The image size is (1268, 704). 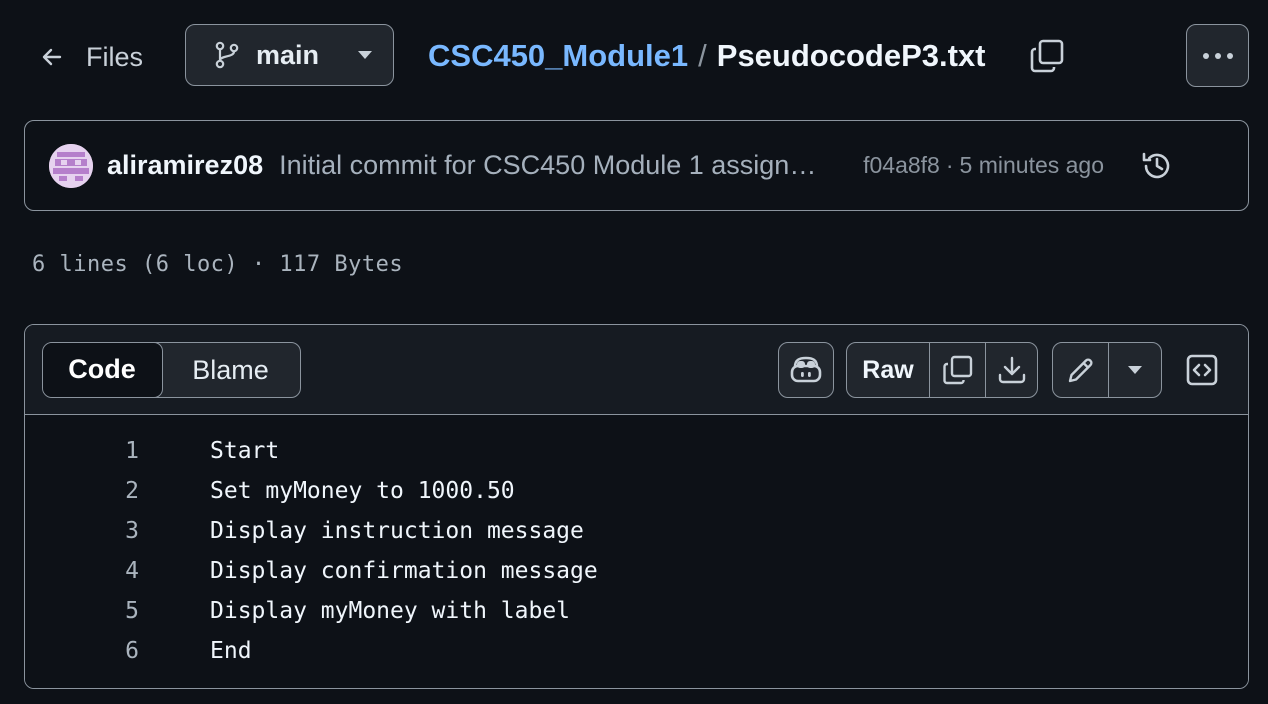 What do you see at coordinates (227, 55) in the screenshot?
I see `git-branch-icon` at bounding box center [227, 55].